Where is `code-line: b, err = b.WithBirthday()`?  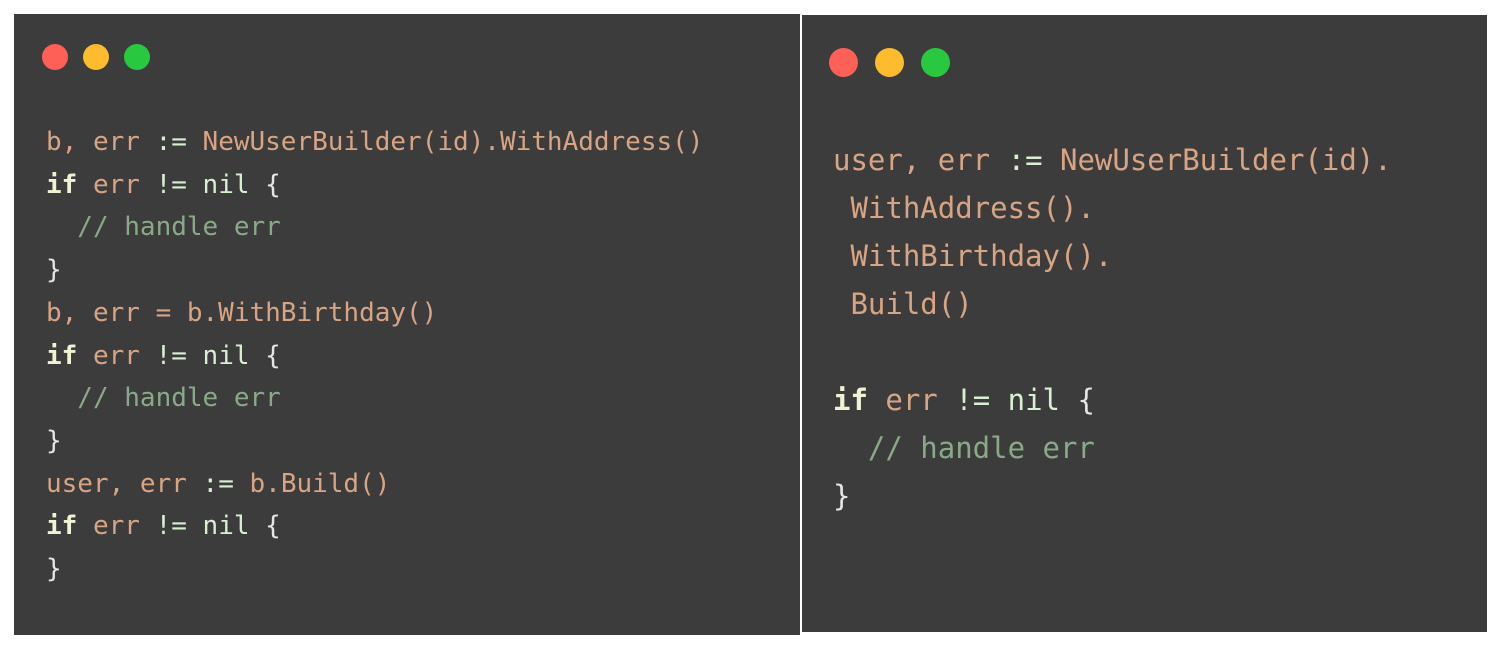 code-line: b, err = b.WithBirthday() is located at coordinates (374, 313).